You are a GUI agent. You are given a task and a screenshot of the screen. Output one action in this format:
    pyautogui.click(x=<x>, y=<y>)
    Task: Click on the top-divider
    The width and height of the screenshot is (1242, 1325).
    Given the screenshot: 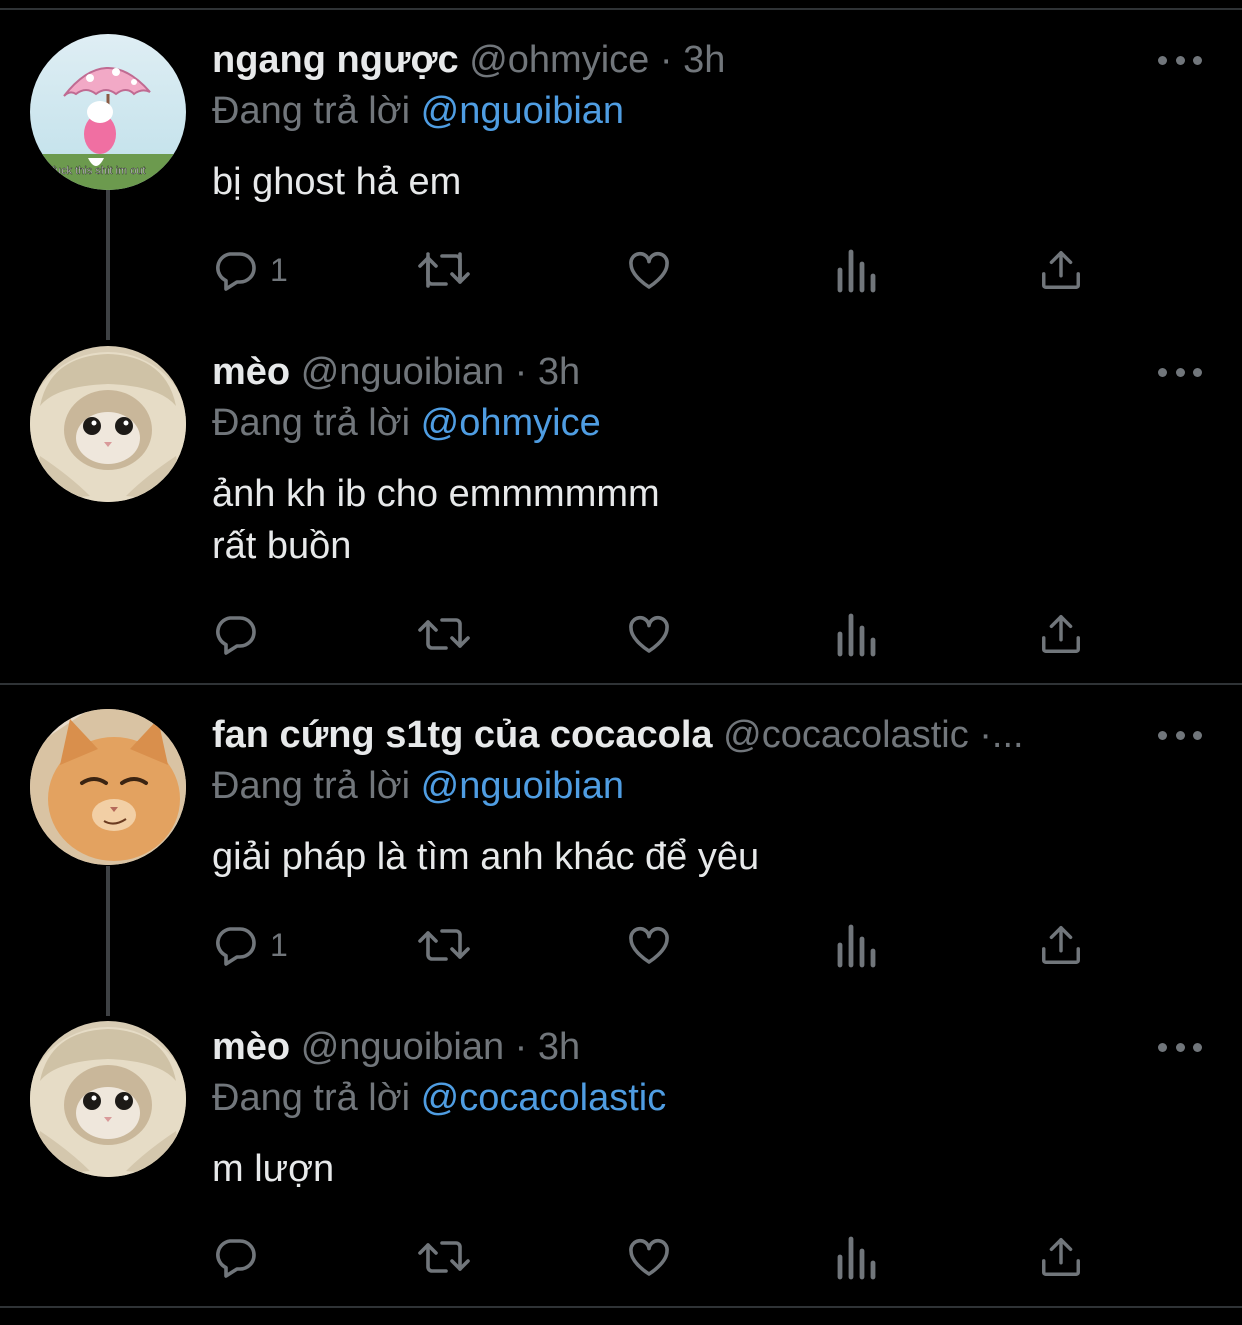 What is the action you would take?
    pyautogui.click(x=621, y=9)
    